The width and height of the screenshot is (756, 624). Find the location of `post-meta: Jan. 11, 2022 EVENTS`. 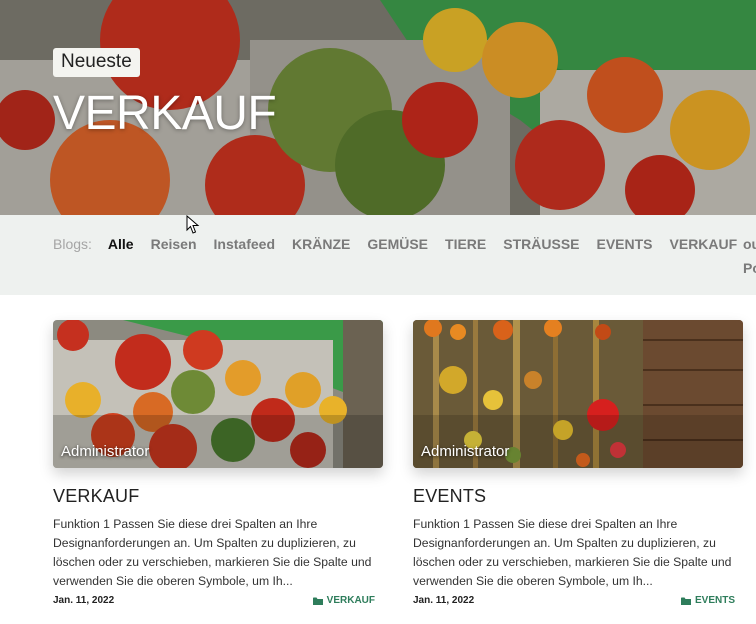

post-meta: Jan. 11, 2022 EVENTS is located at coordinates (578, 600).